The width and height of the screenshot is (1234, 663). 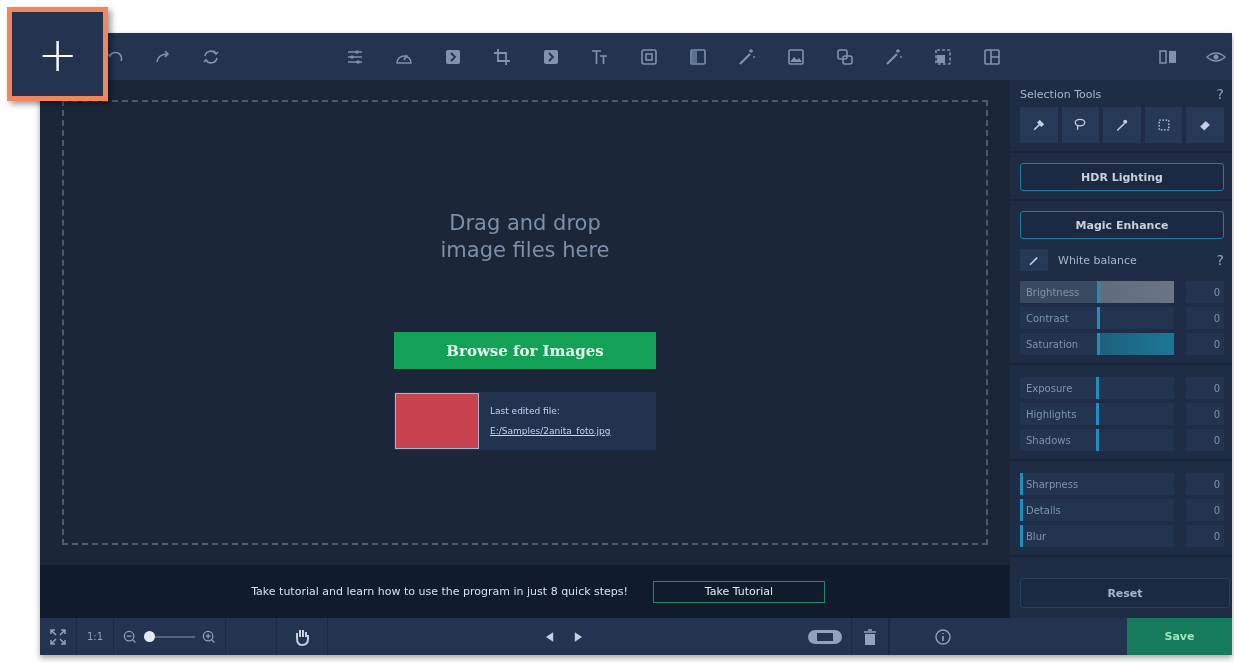 I want to click on slider-label: Contrast, so click(x=1047, y=318).